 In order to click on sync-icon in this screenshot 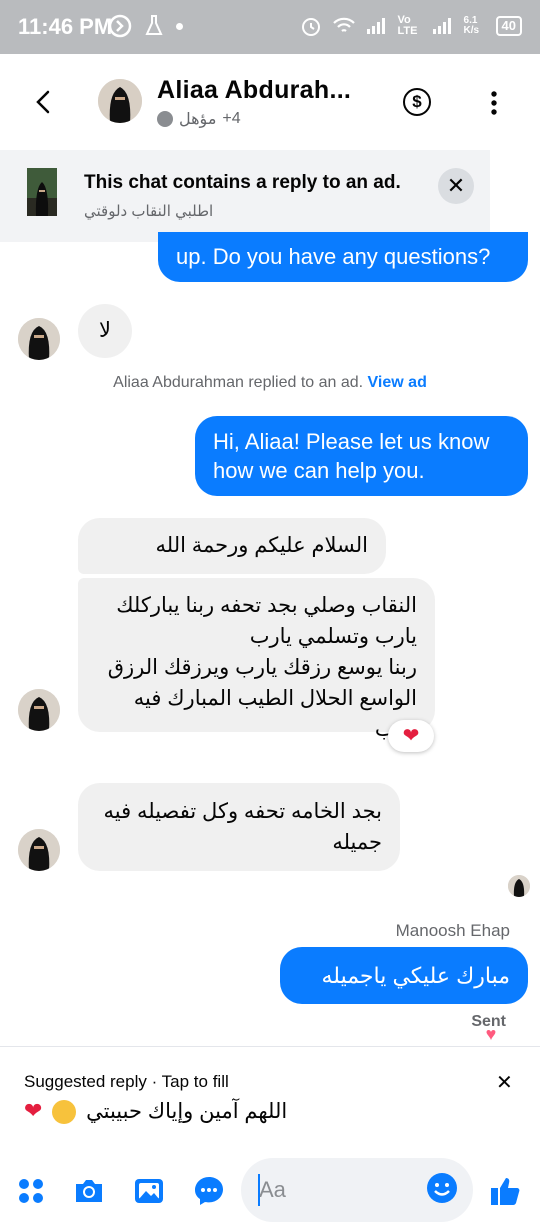, I will do `click(120, 26)`.